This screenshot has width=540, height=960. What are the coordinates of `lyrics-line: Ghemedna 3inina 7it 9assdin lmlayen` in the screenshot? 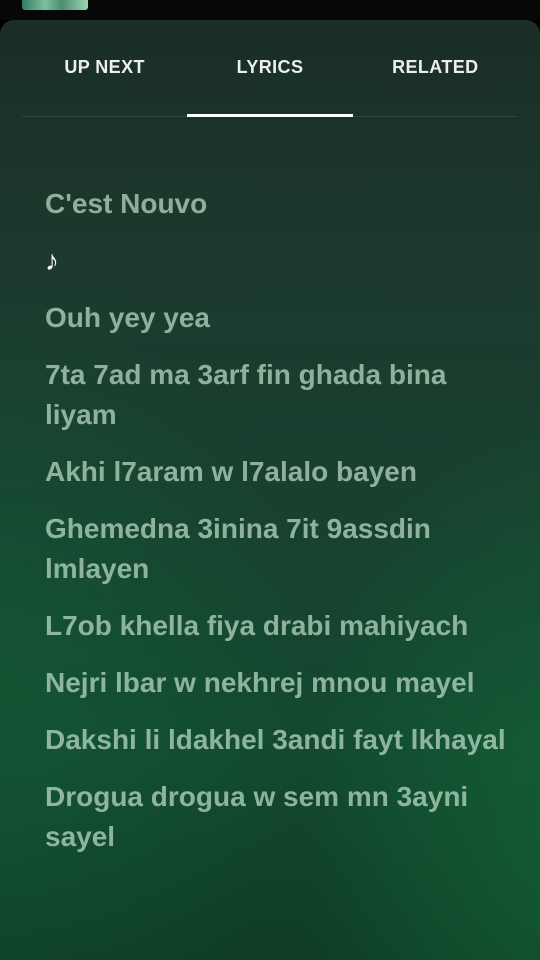 It's located at (238, 548).